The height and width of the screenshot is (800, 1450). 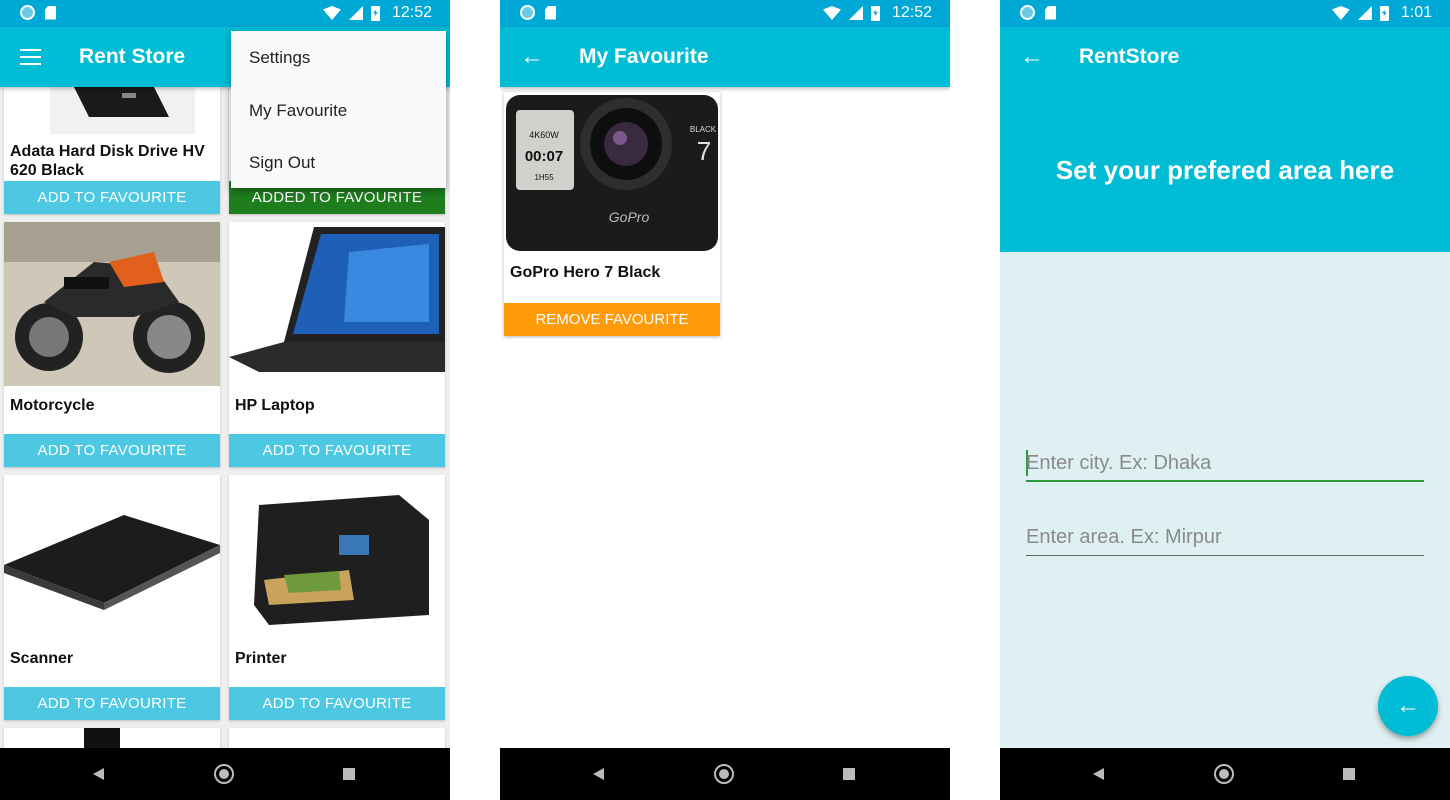 I want to click on product-card-laptop: HP Laptop ADD TO FAVOURITE, so click(x=337, y=344).